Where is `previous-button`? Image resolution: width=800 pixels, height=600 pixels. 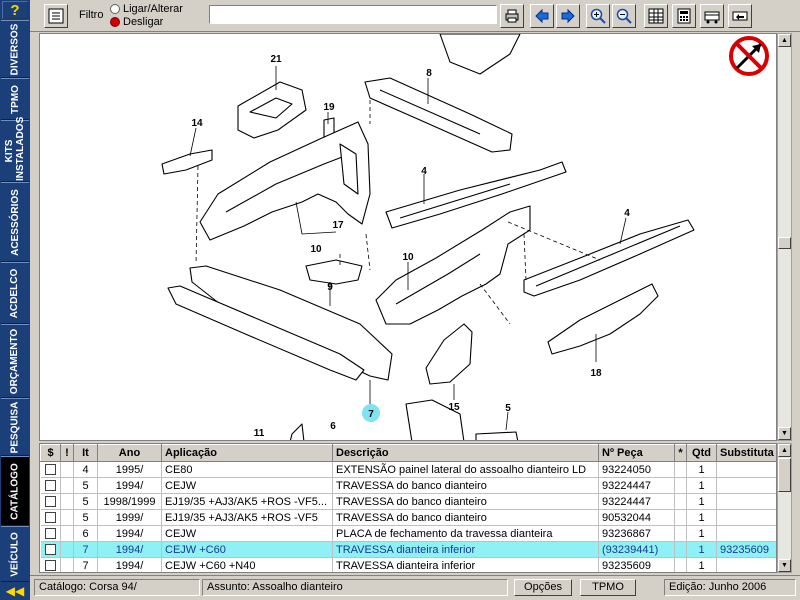 previous-button is located at coordinates (542, 16).